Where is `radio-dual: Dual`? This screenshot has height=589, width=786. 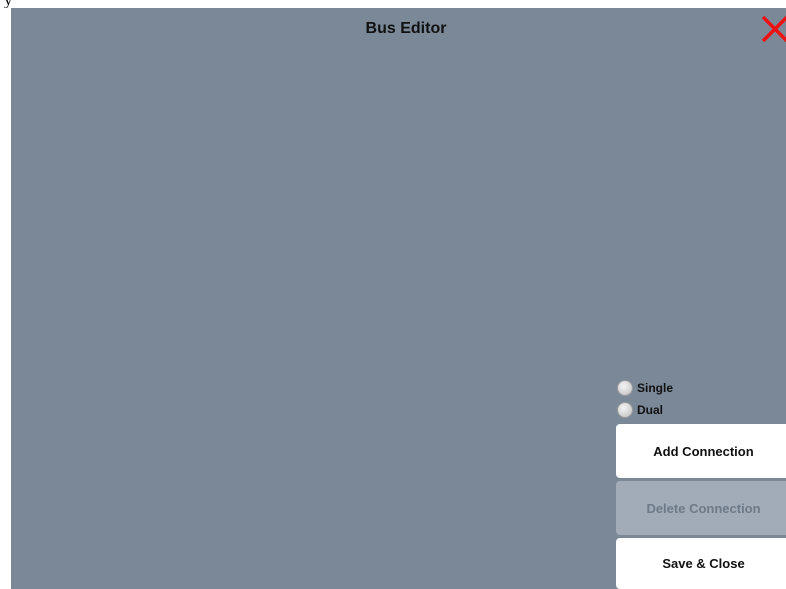
radio-dual: Dual is located at coordinates (645, 410).